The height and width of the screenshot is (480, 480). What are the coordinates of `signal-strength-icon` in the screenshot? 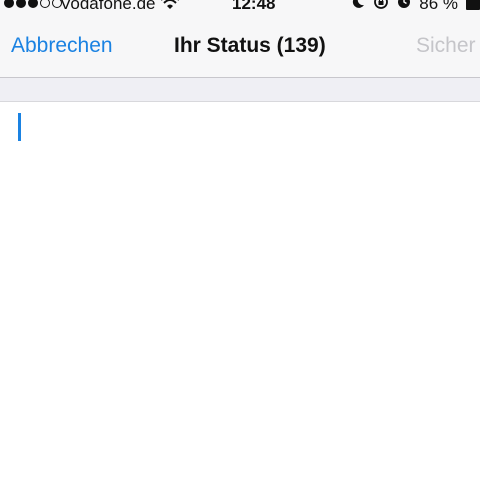 It's located at (33, 4).